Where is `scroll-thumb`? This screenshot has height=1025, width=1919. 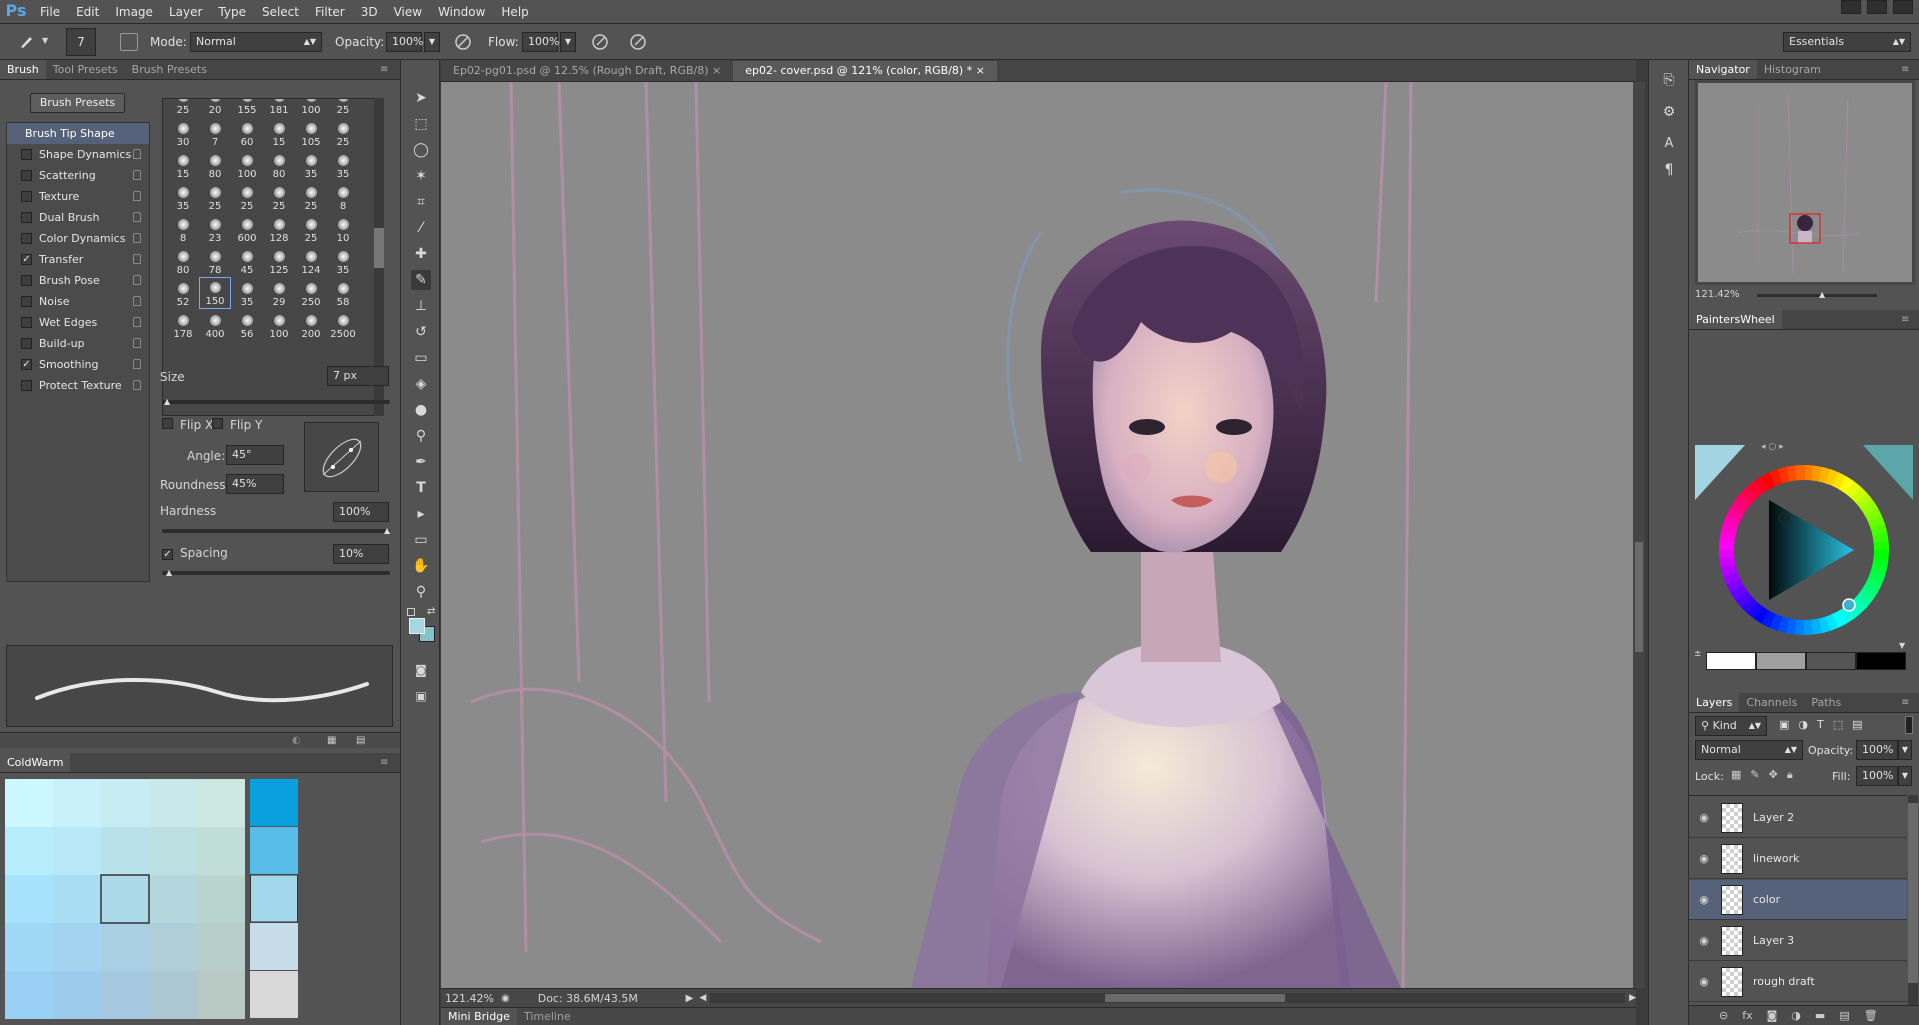
scroll-thumb is located at coordinates (1195, 998).